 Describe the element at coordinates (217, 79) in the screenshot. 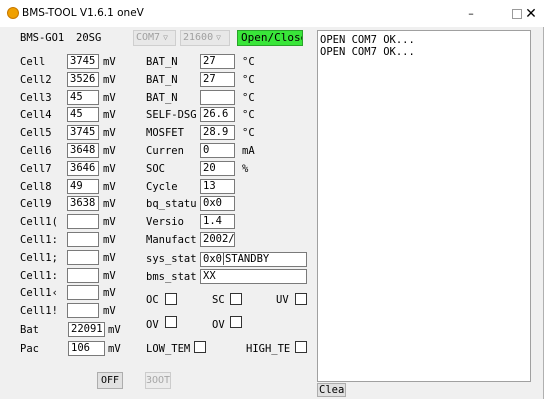

I see `param-1-field: 27` at that location.